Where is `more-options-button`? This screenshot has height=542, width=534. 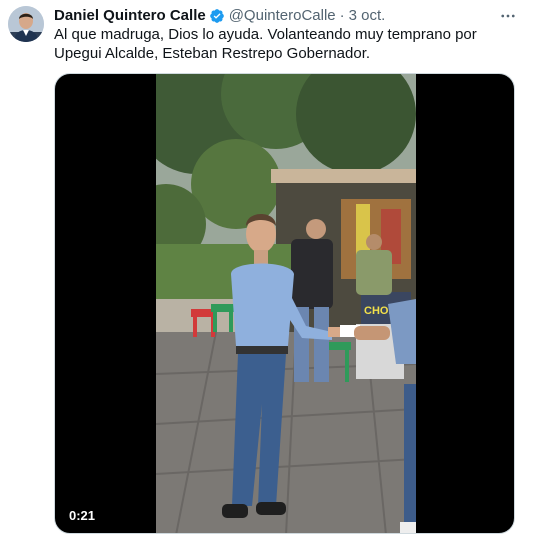 more-options-button is located at coordinates (508, 16).